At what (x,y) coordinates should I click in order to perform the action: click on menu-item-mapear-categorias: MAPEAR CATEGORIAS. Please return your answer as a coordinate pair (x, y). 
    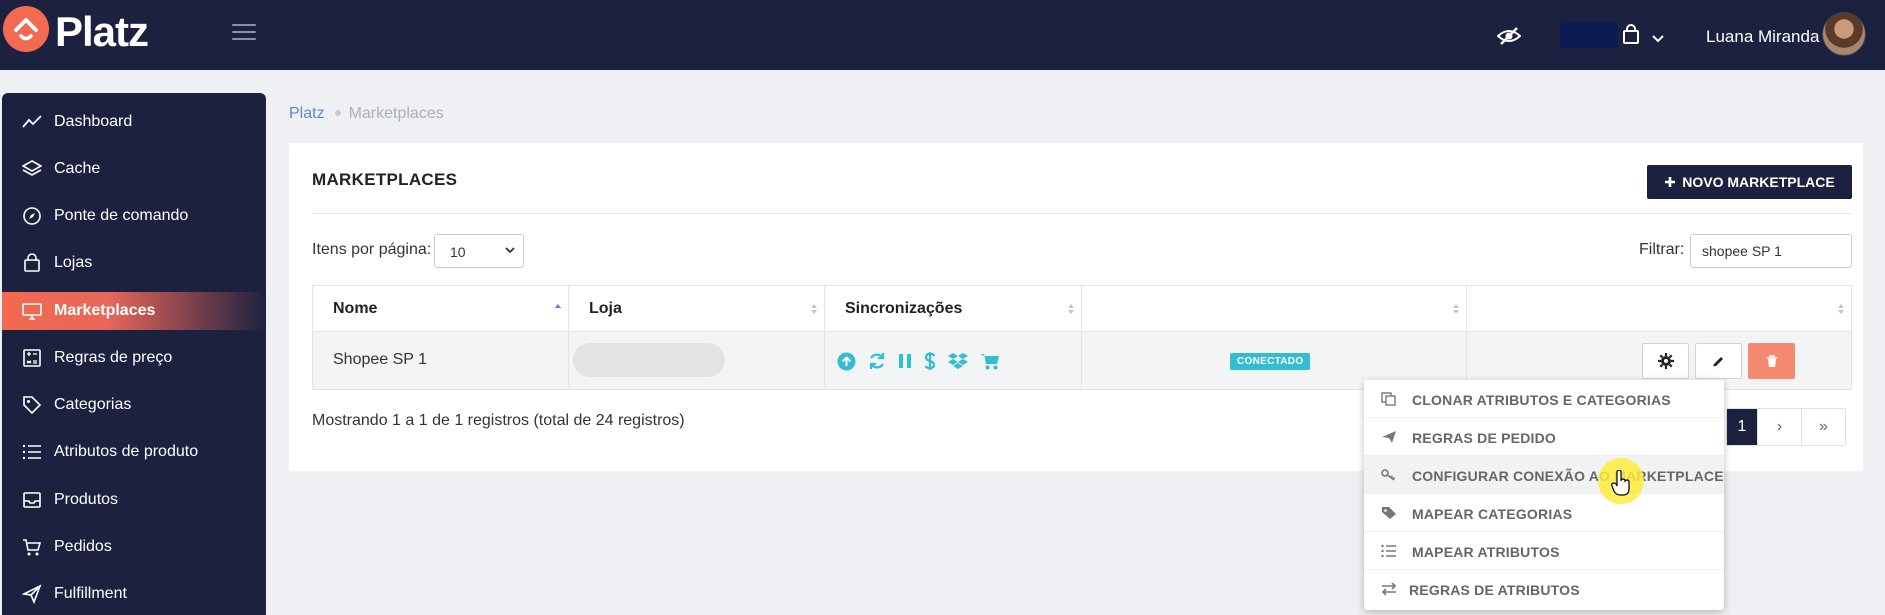
    Looking at the image, I should click on (1544, 513).